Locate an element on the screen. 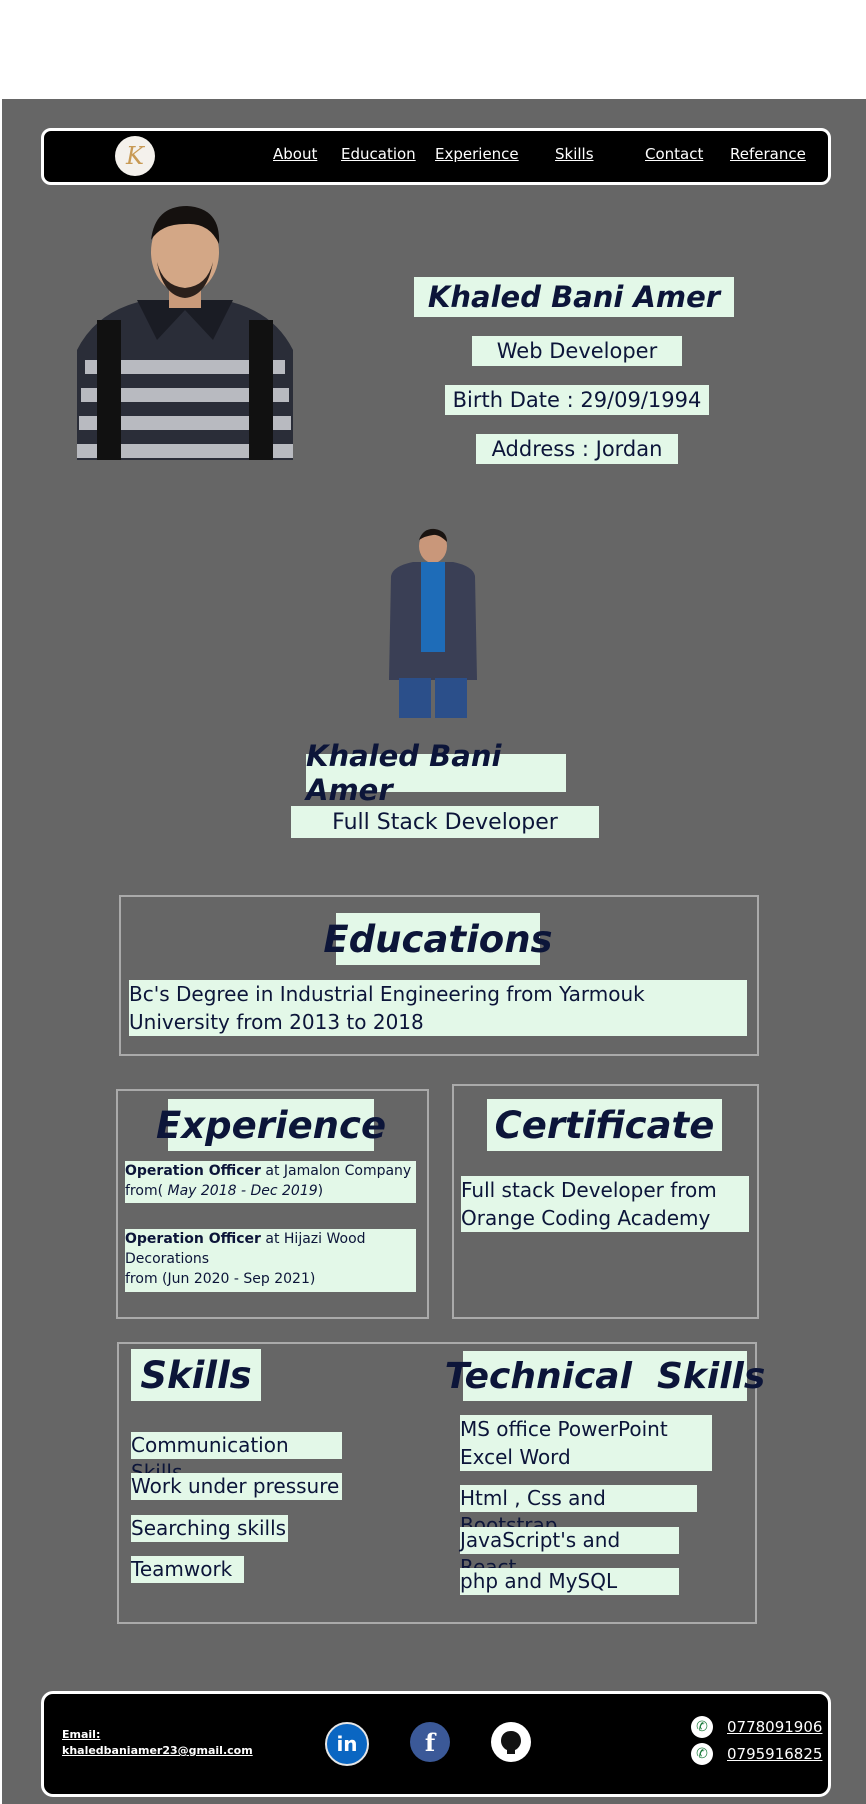  skill-item: Communication Skills is located at coordinates (236, 1458).